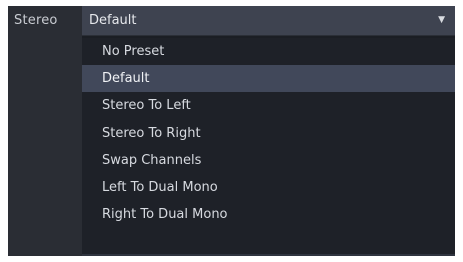  I want to click on menu-item-stereo-to-right: Stereo To Right, so click(268, 133).